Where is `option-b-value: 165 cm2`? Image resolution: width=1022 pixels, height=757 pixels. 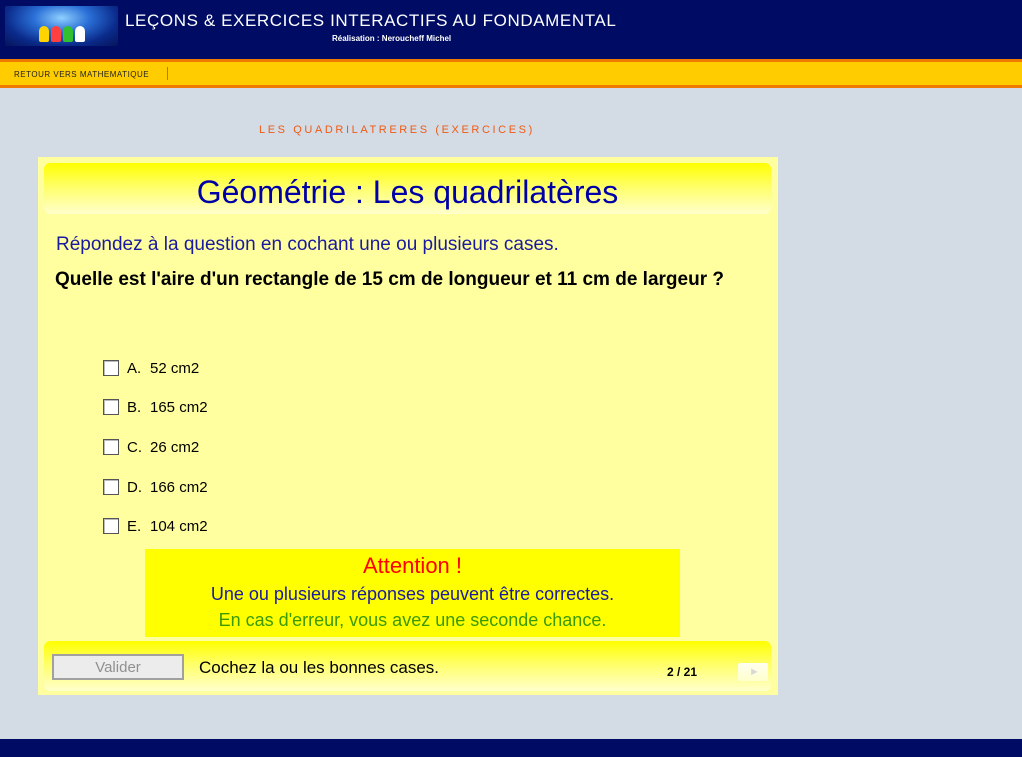 option-b-value: 165 cm2 is located at coordinates (179, 407).